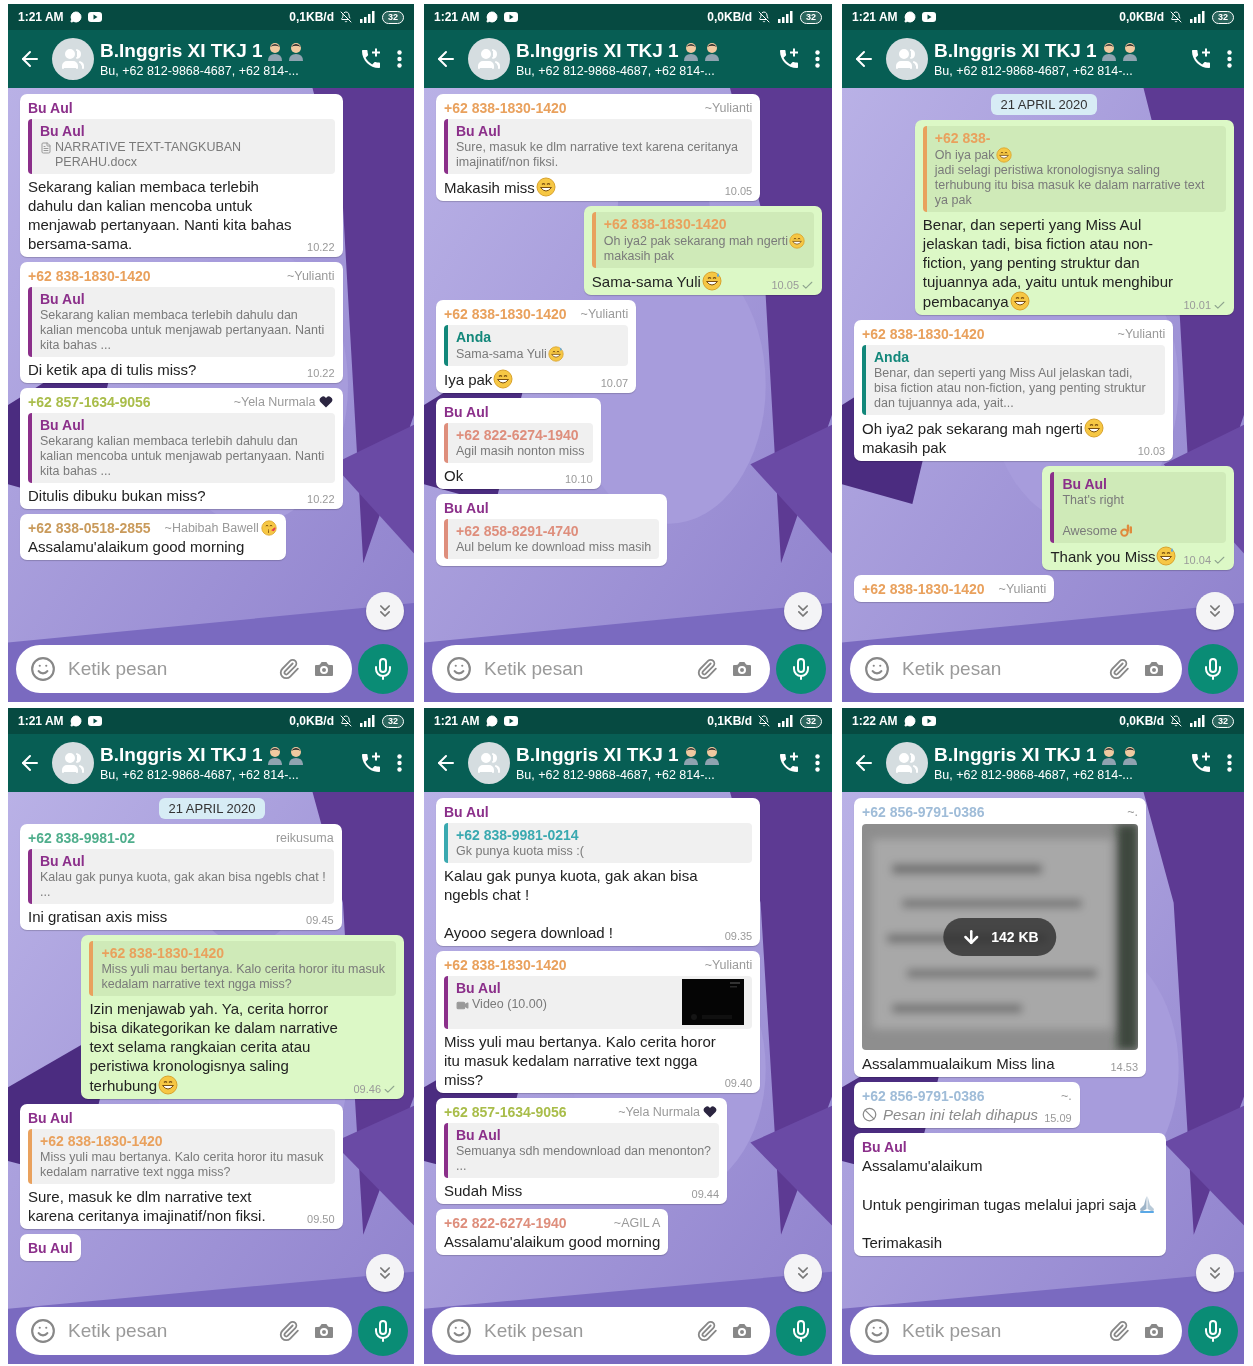  What do you see at coordinates (268, 527) in the screenshot?
I see `kiss-emoji-icon` at bounding box center [268, 527].